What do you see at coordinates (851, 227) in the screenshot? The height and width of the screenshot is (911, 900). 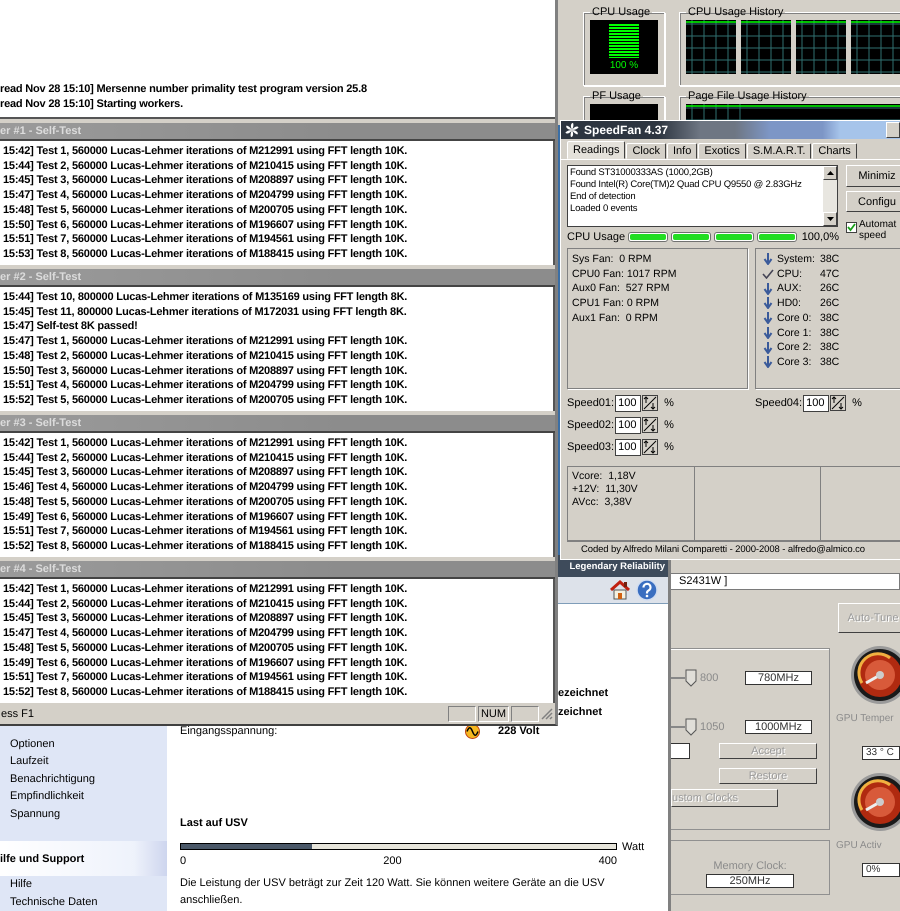 I see `auto-speed-checkbox` at bounding box center [851, 227].